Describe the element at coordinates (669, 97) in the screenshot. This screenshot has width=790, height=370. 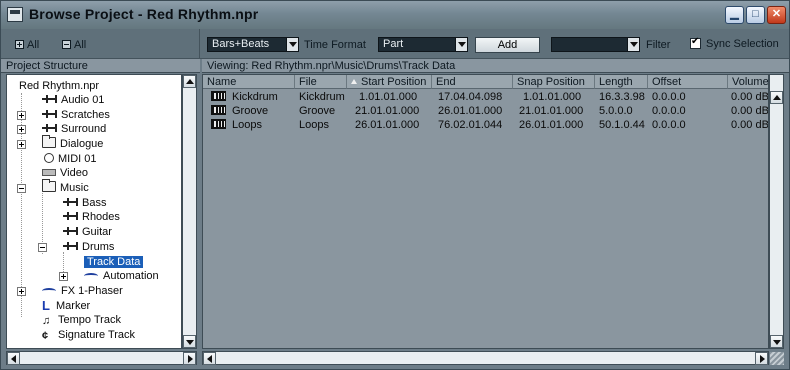
I see `cell-offset: 0.0.0.0` at that location.